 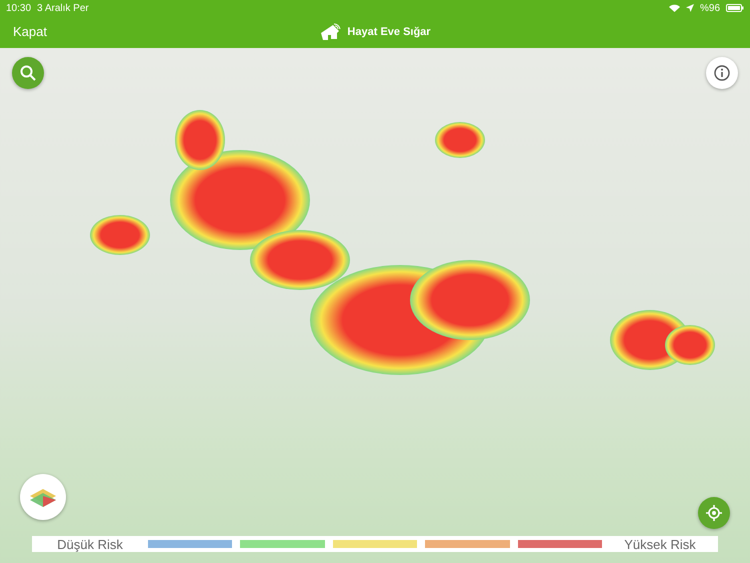 I want to click on status-date: 3 Aralık Per, so click(x=63, y=8).